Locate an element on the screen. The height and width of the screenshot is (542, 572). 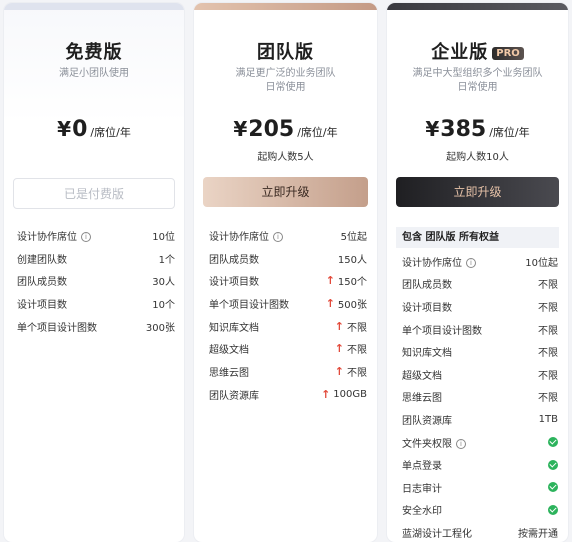
feature-value-wrap: ↑ 500张 is located at coordinates (346, 303).